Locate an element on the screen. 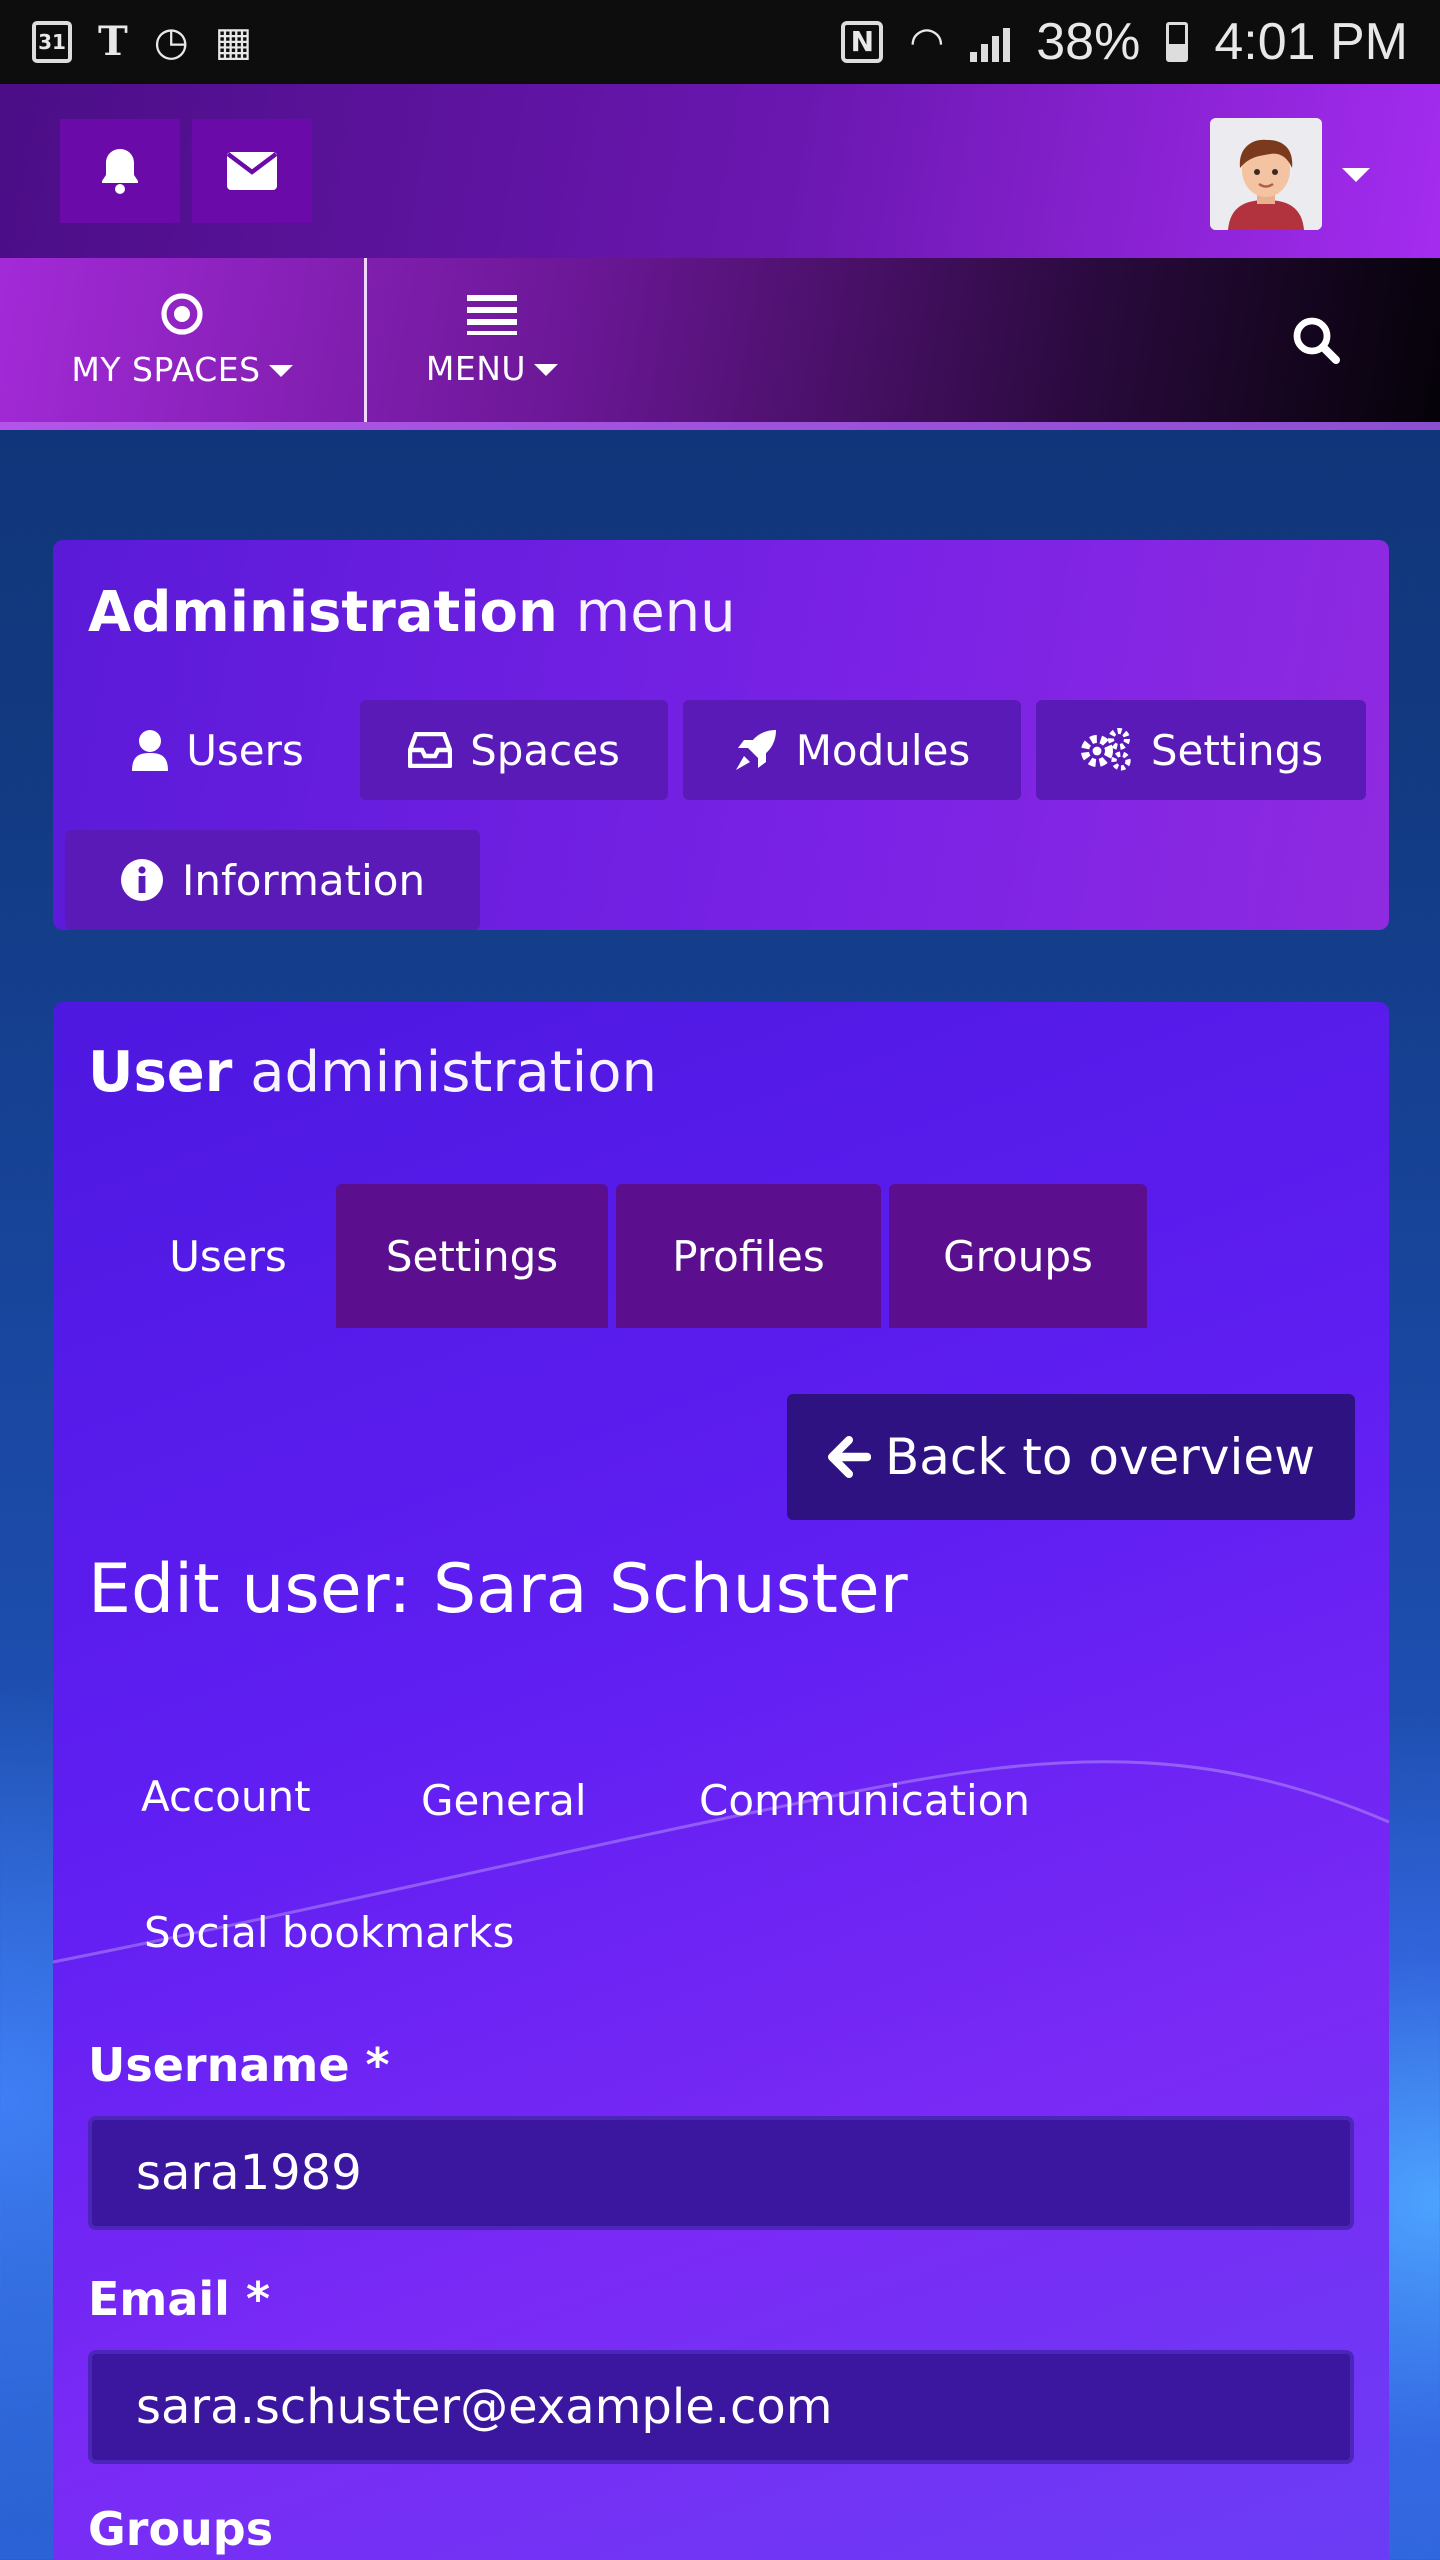 Image resolution: width=1440 pixels, height=2560 pixels. bell-icon is located at coordinates (120, 171).